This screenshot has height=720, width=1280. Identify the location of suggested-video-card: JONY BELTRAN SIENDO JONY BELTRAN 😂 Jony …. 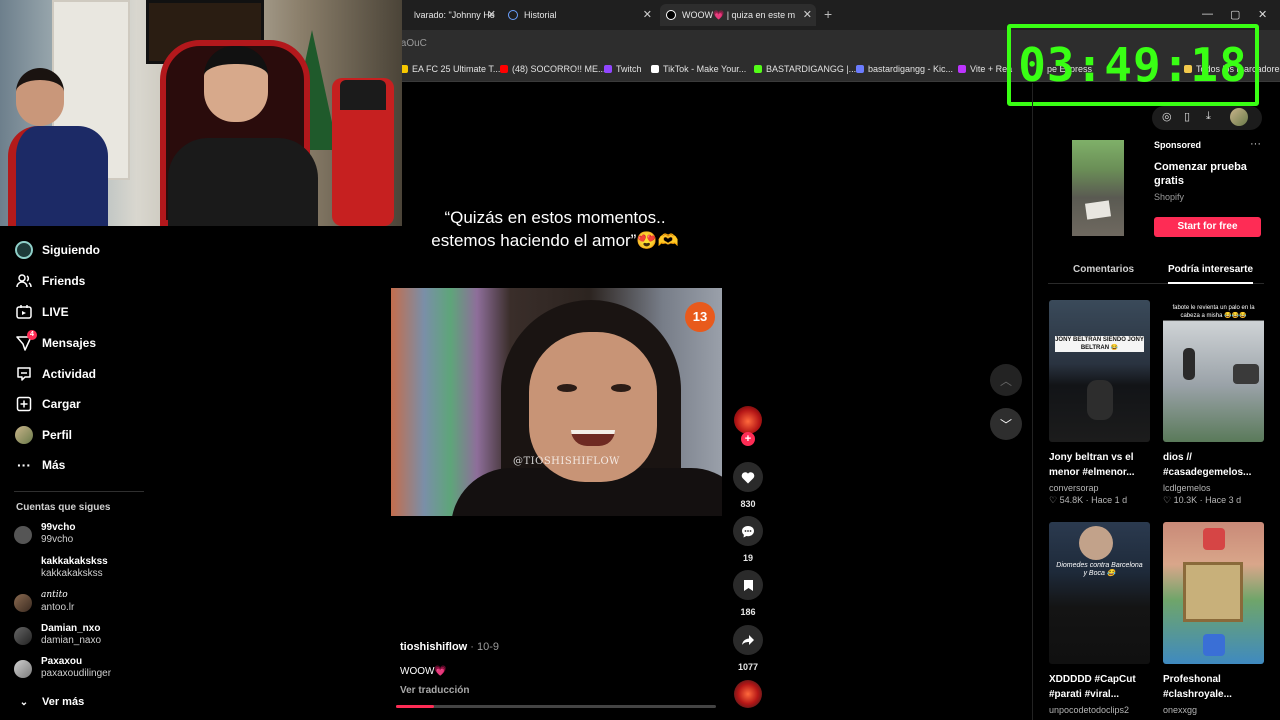
(1100, 403).